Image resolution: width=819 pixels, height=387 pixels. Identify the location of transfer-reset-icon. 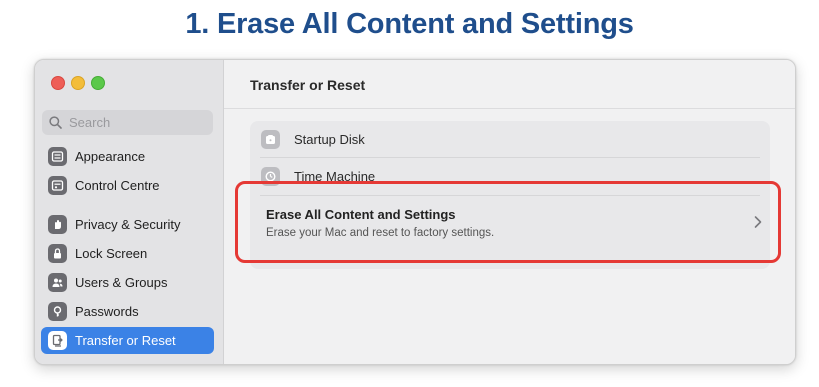
(57, 340).